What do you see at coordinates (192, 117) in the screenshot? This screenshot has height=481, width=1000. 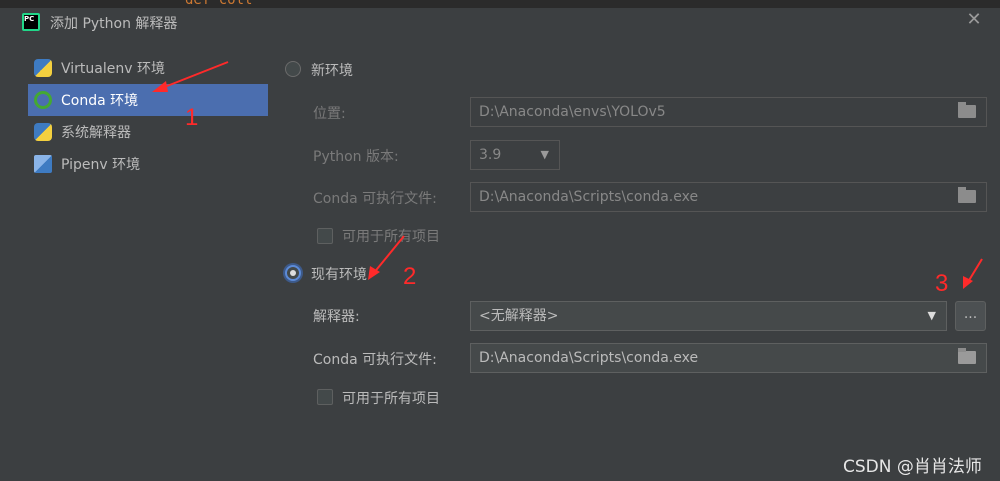 I see `annotation-number-1: 1` at bounding box center [192, 117].